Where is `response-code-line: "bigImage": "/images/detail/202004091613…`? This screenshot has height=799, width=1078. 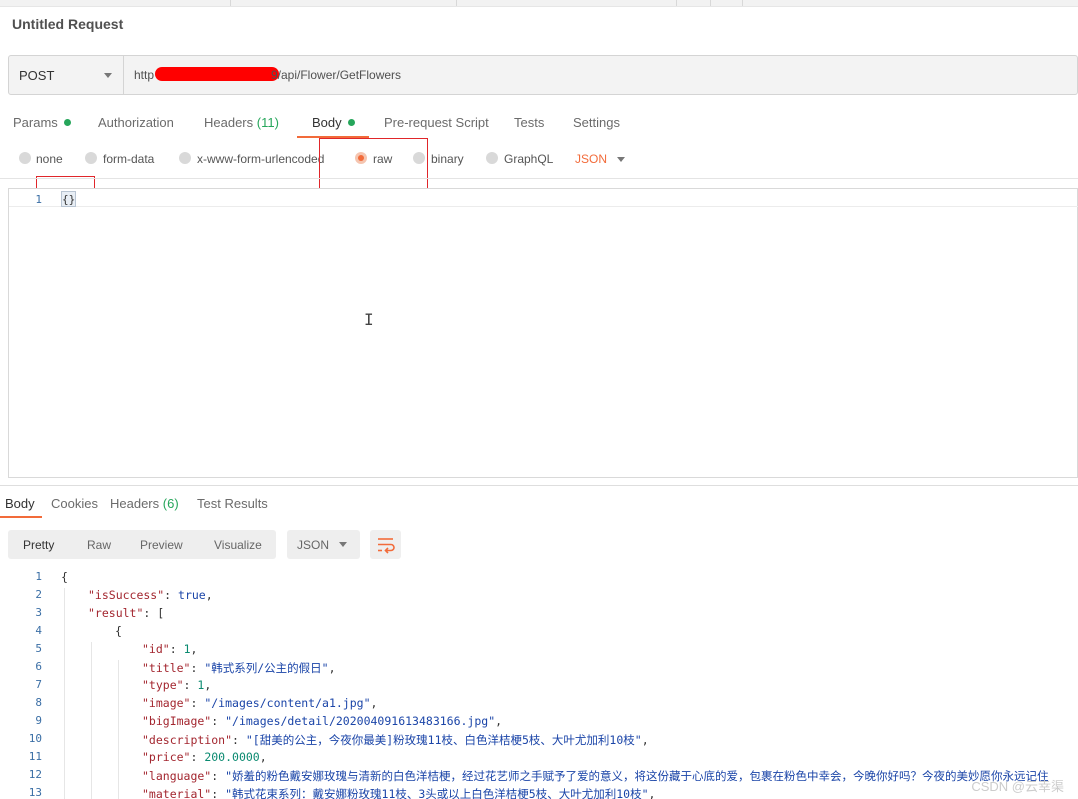 response-code-line: "bigImage": "/images/detail/202004091613… is located at coordinates (322, 721).